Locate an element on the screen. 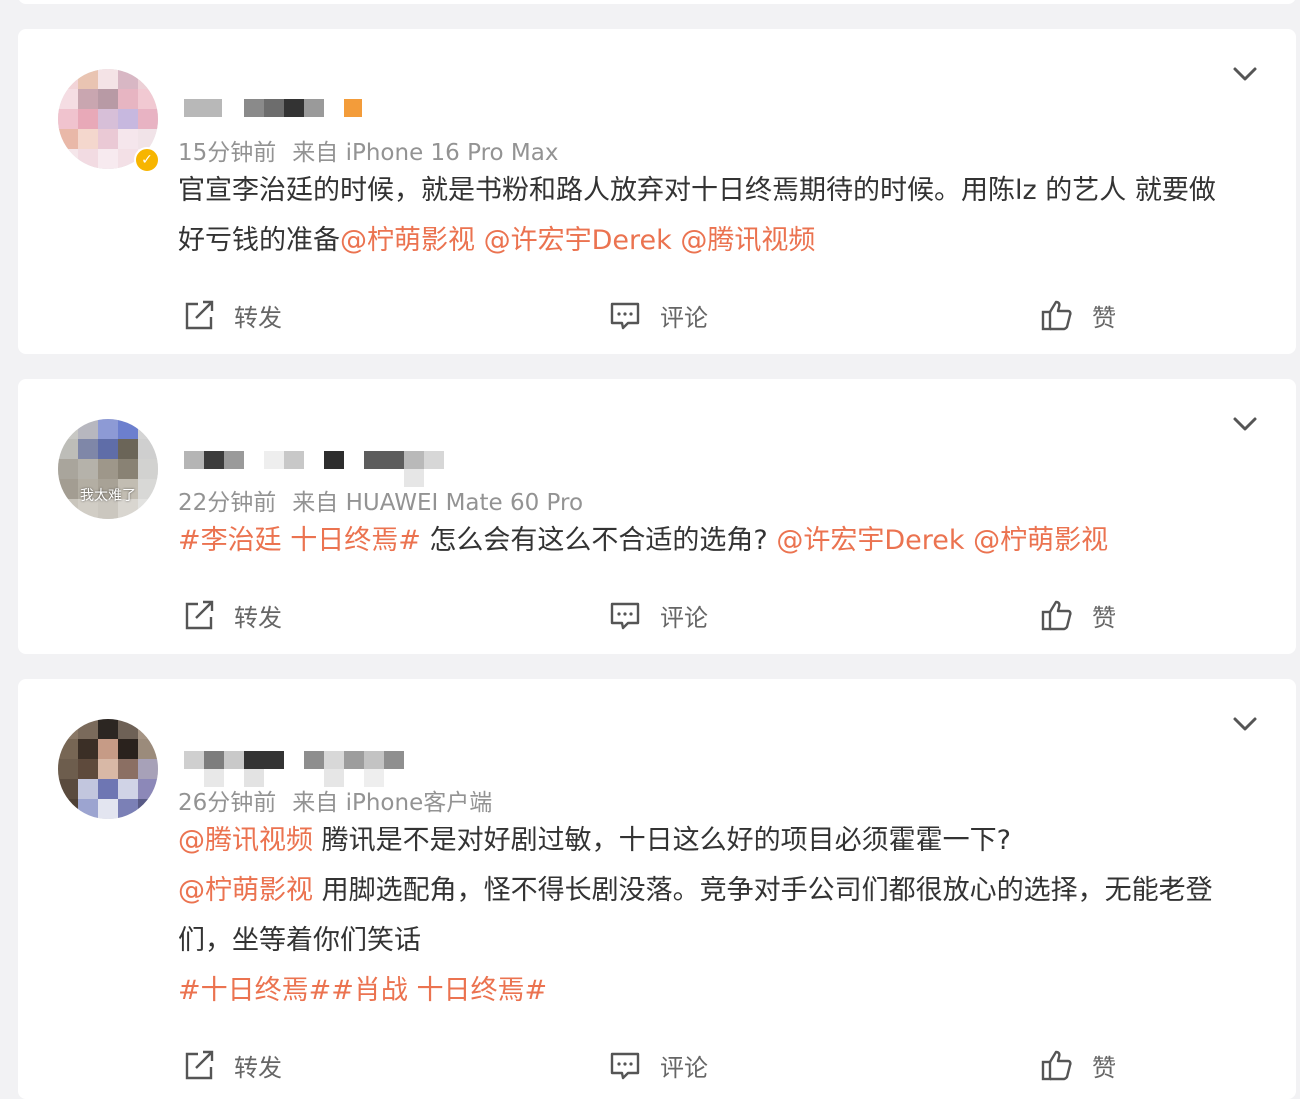 This screenshot has height=1099, width=1300. avatar-caption: 我太难了 is located at coordinates (108, 496).